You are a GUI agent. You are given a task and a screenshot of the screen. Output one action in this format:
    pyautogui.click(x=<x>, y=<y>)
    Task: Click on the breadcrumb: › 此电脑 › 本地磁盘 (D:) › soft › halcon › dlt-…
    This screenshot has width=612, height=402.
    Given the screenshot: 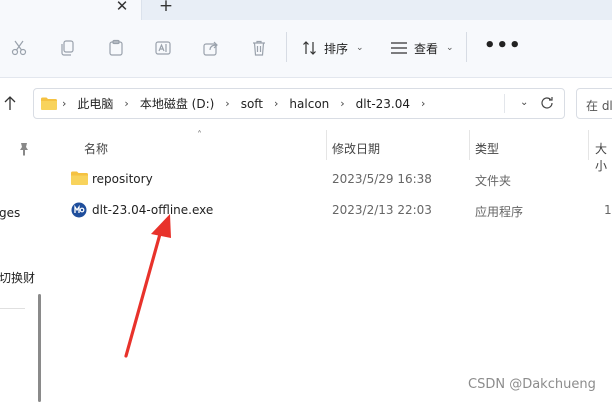 What is the action you would take?
    pyautogui.click(x=249, y=103)
    